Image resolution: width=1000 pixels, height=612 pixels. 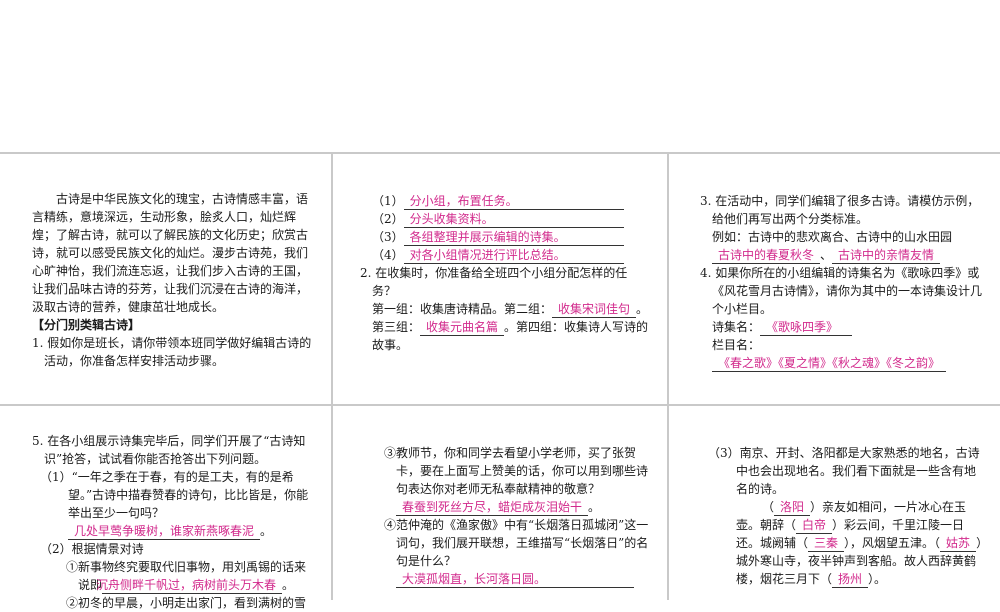 What do you see at coordinates (829, 364) in the screenshot?
I see `column-name-answer: 《春之歌》《夏之情》《秋之魂》《冬之韵》` at bounding box center [829, 364].